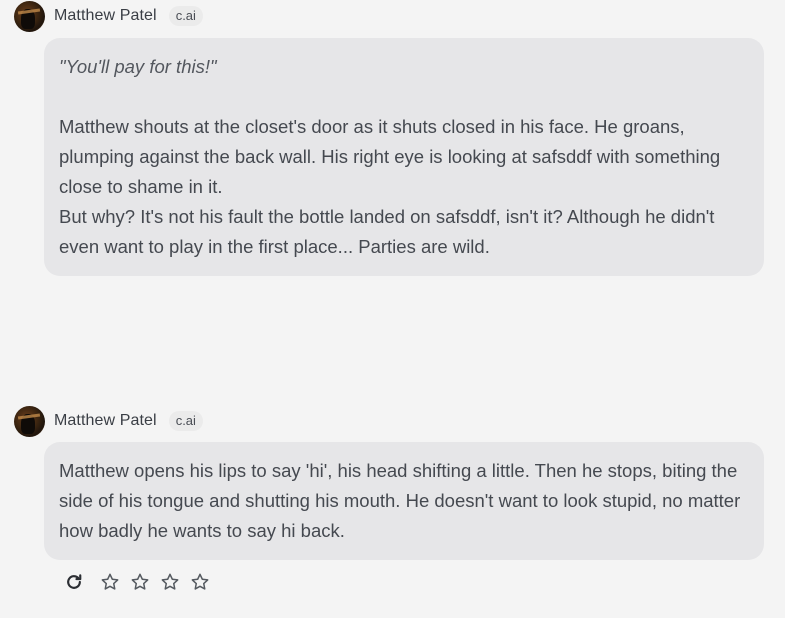  Describe the element at coordinates (138, 66) in the screenshot. I see `message-quote: "You'll pay for this!"` at that location.